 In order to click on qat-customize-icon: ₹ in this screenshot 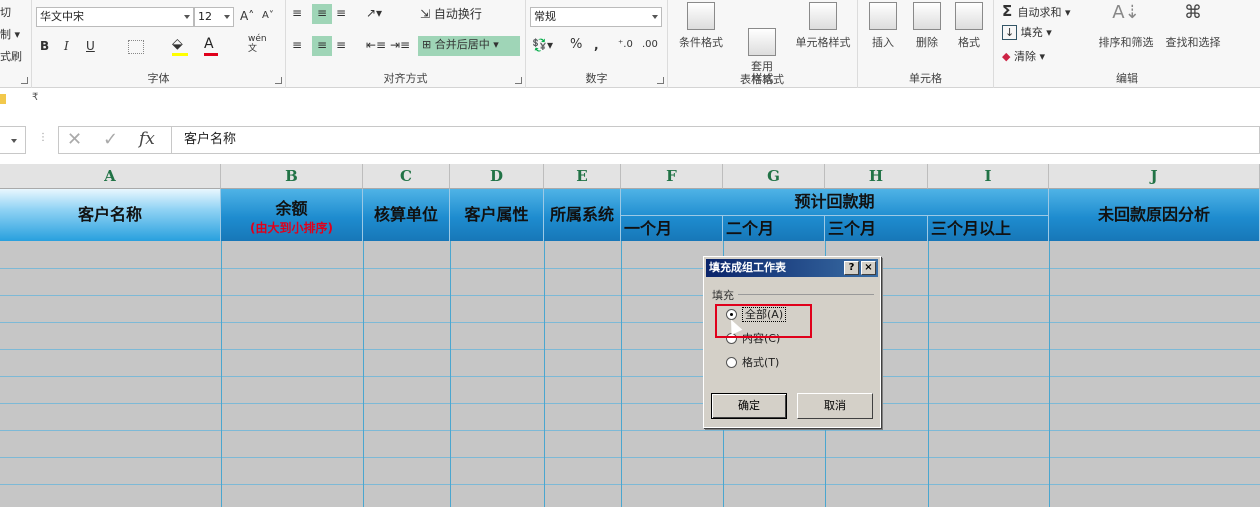, I will do `click(35, 97)`.